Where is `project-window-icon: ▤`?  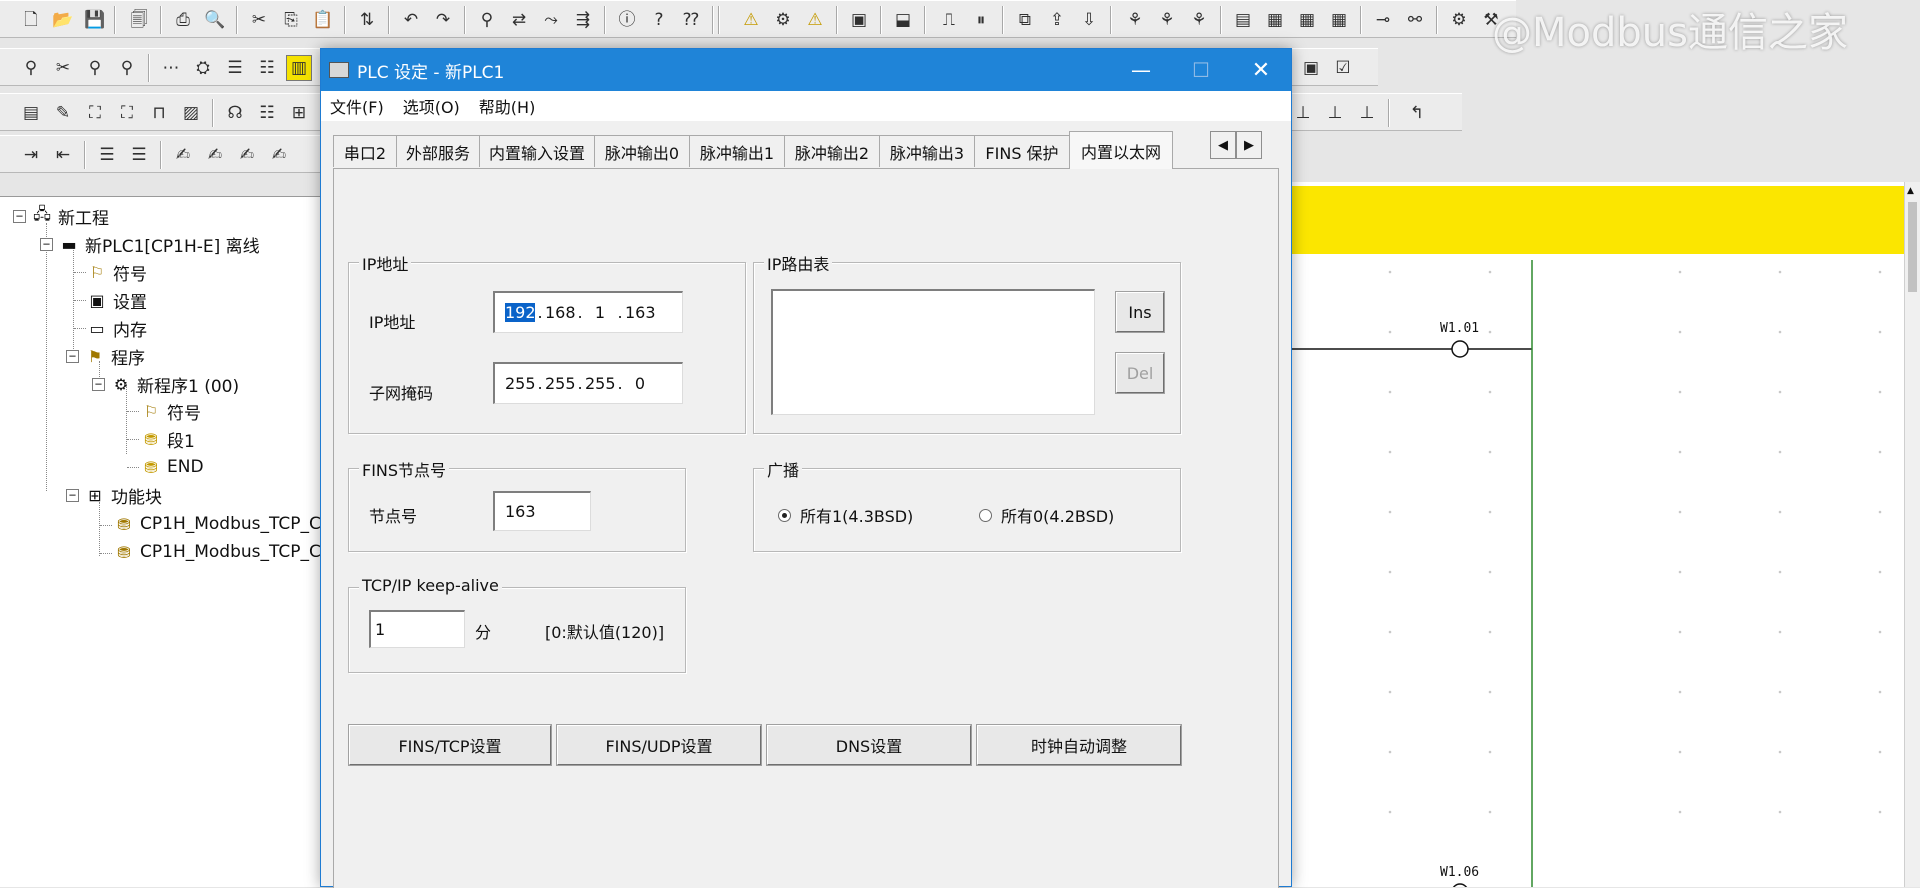
project-window-icon: ▤ is located at coordinates (31, 113).